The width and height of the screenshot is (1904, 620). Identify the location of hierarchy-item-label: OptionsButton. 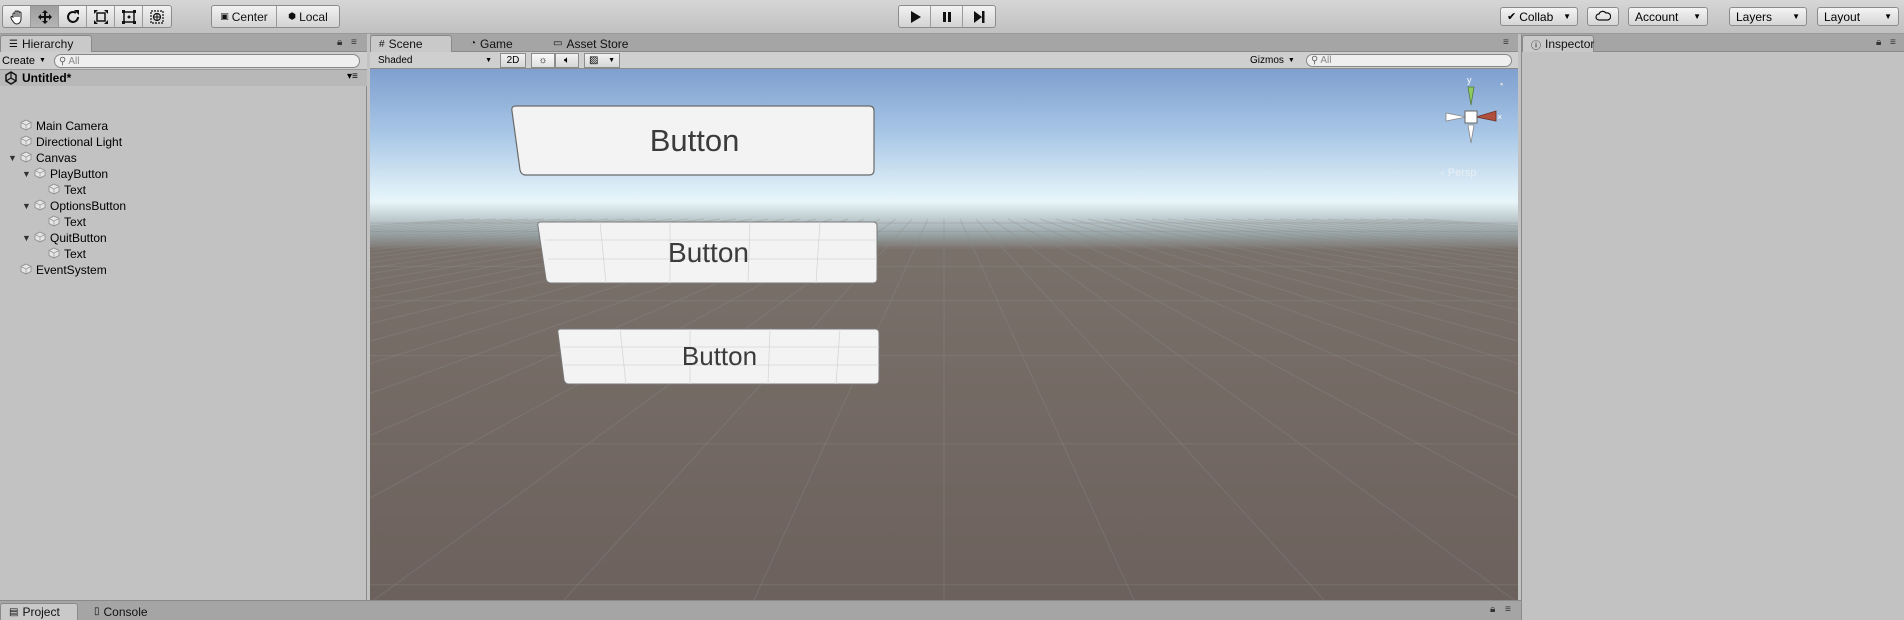
(88, 206).